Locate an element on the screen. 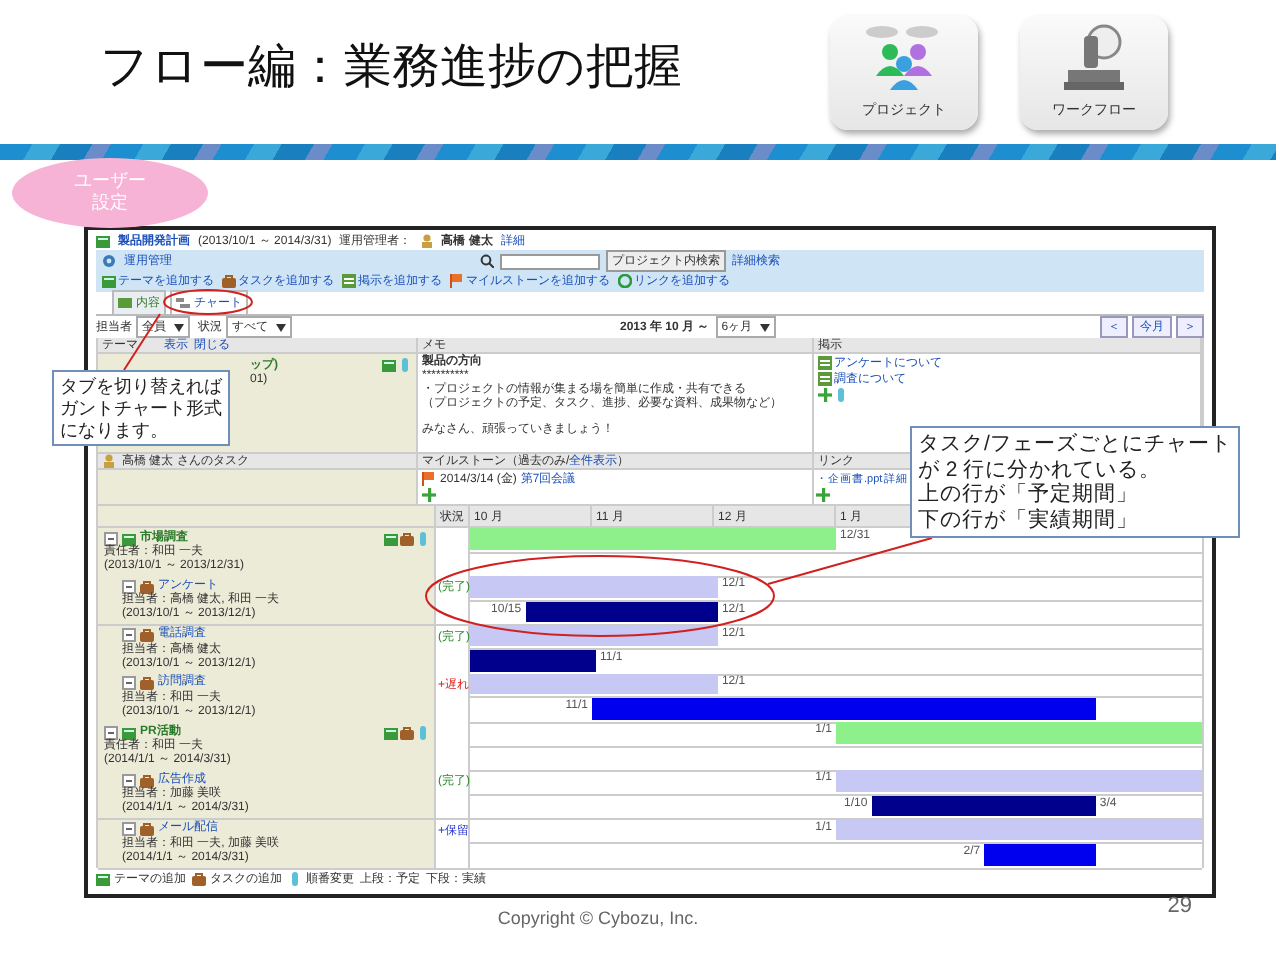 This screenshot has width=1276, height=958. chart-icon is located at coordinates (183, 303).